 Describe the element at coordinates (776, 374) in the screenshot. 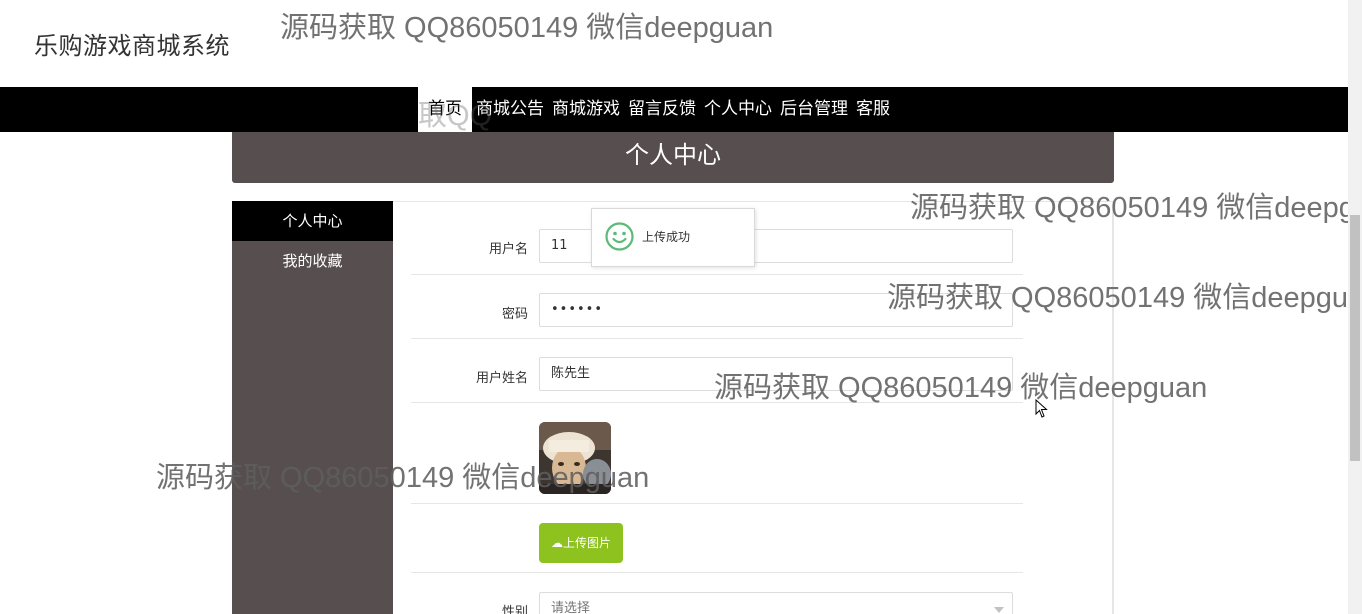

I see `realname-field: 陈先生` at that location.